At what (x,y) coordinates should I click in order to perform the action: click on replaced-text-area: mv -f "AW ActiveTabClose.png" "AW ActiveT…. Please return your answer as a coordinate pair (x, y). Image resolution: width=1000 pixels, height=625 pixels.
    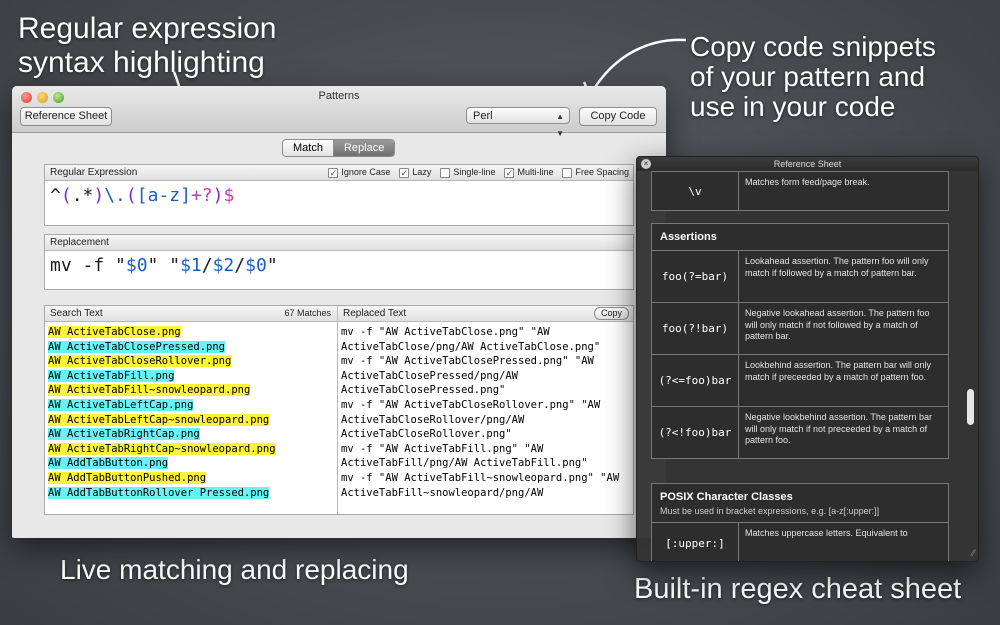
    Looking at the image, I should click on (485, 412).